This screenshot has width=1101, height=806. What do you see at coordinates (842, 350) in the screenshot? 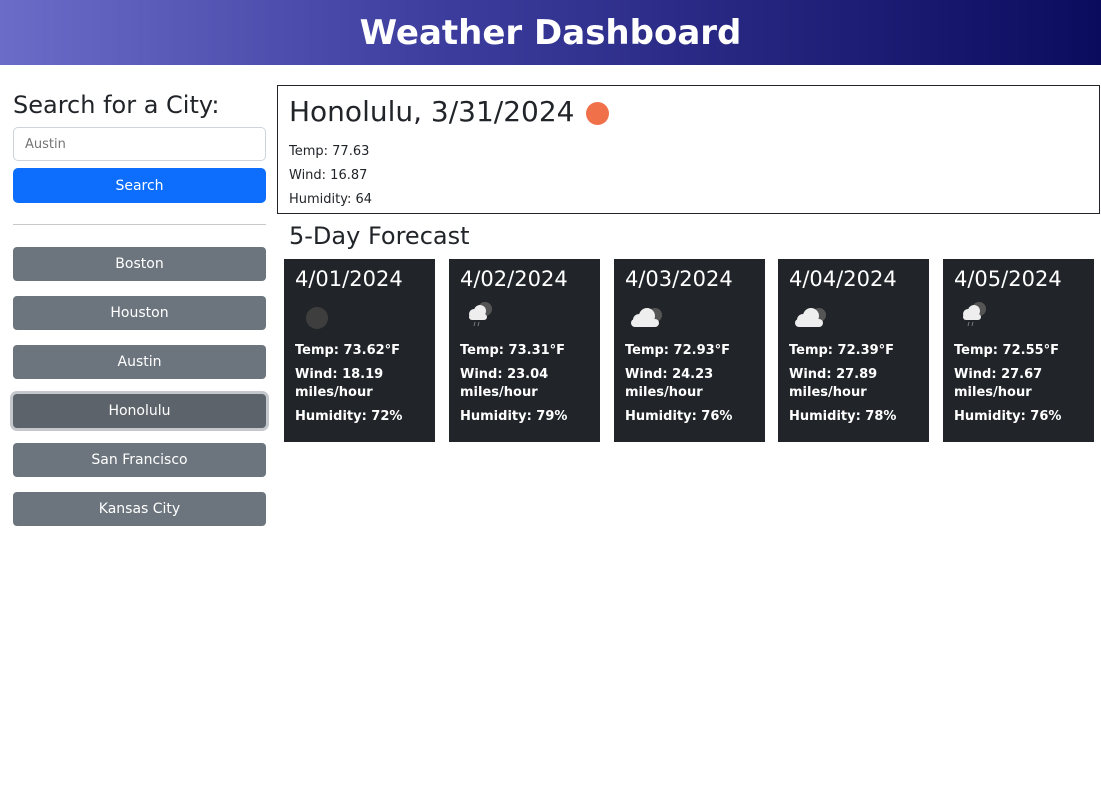
I see `forecast-temp: Temp: 72.39°F` at bounding box center [842, 350].